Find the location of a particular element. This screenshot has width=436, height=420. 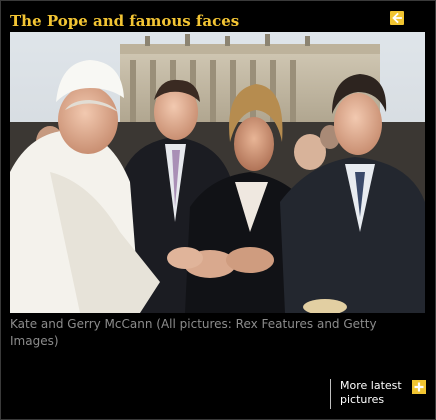

plus-icon is located at coordinates (419, 387).